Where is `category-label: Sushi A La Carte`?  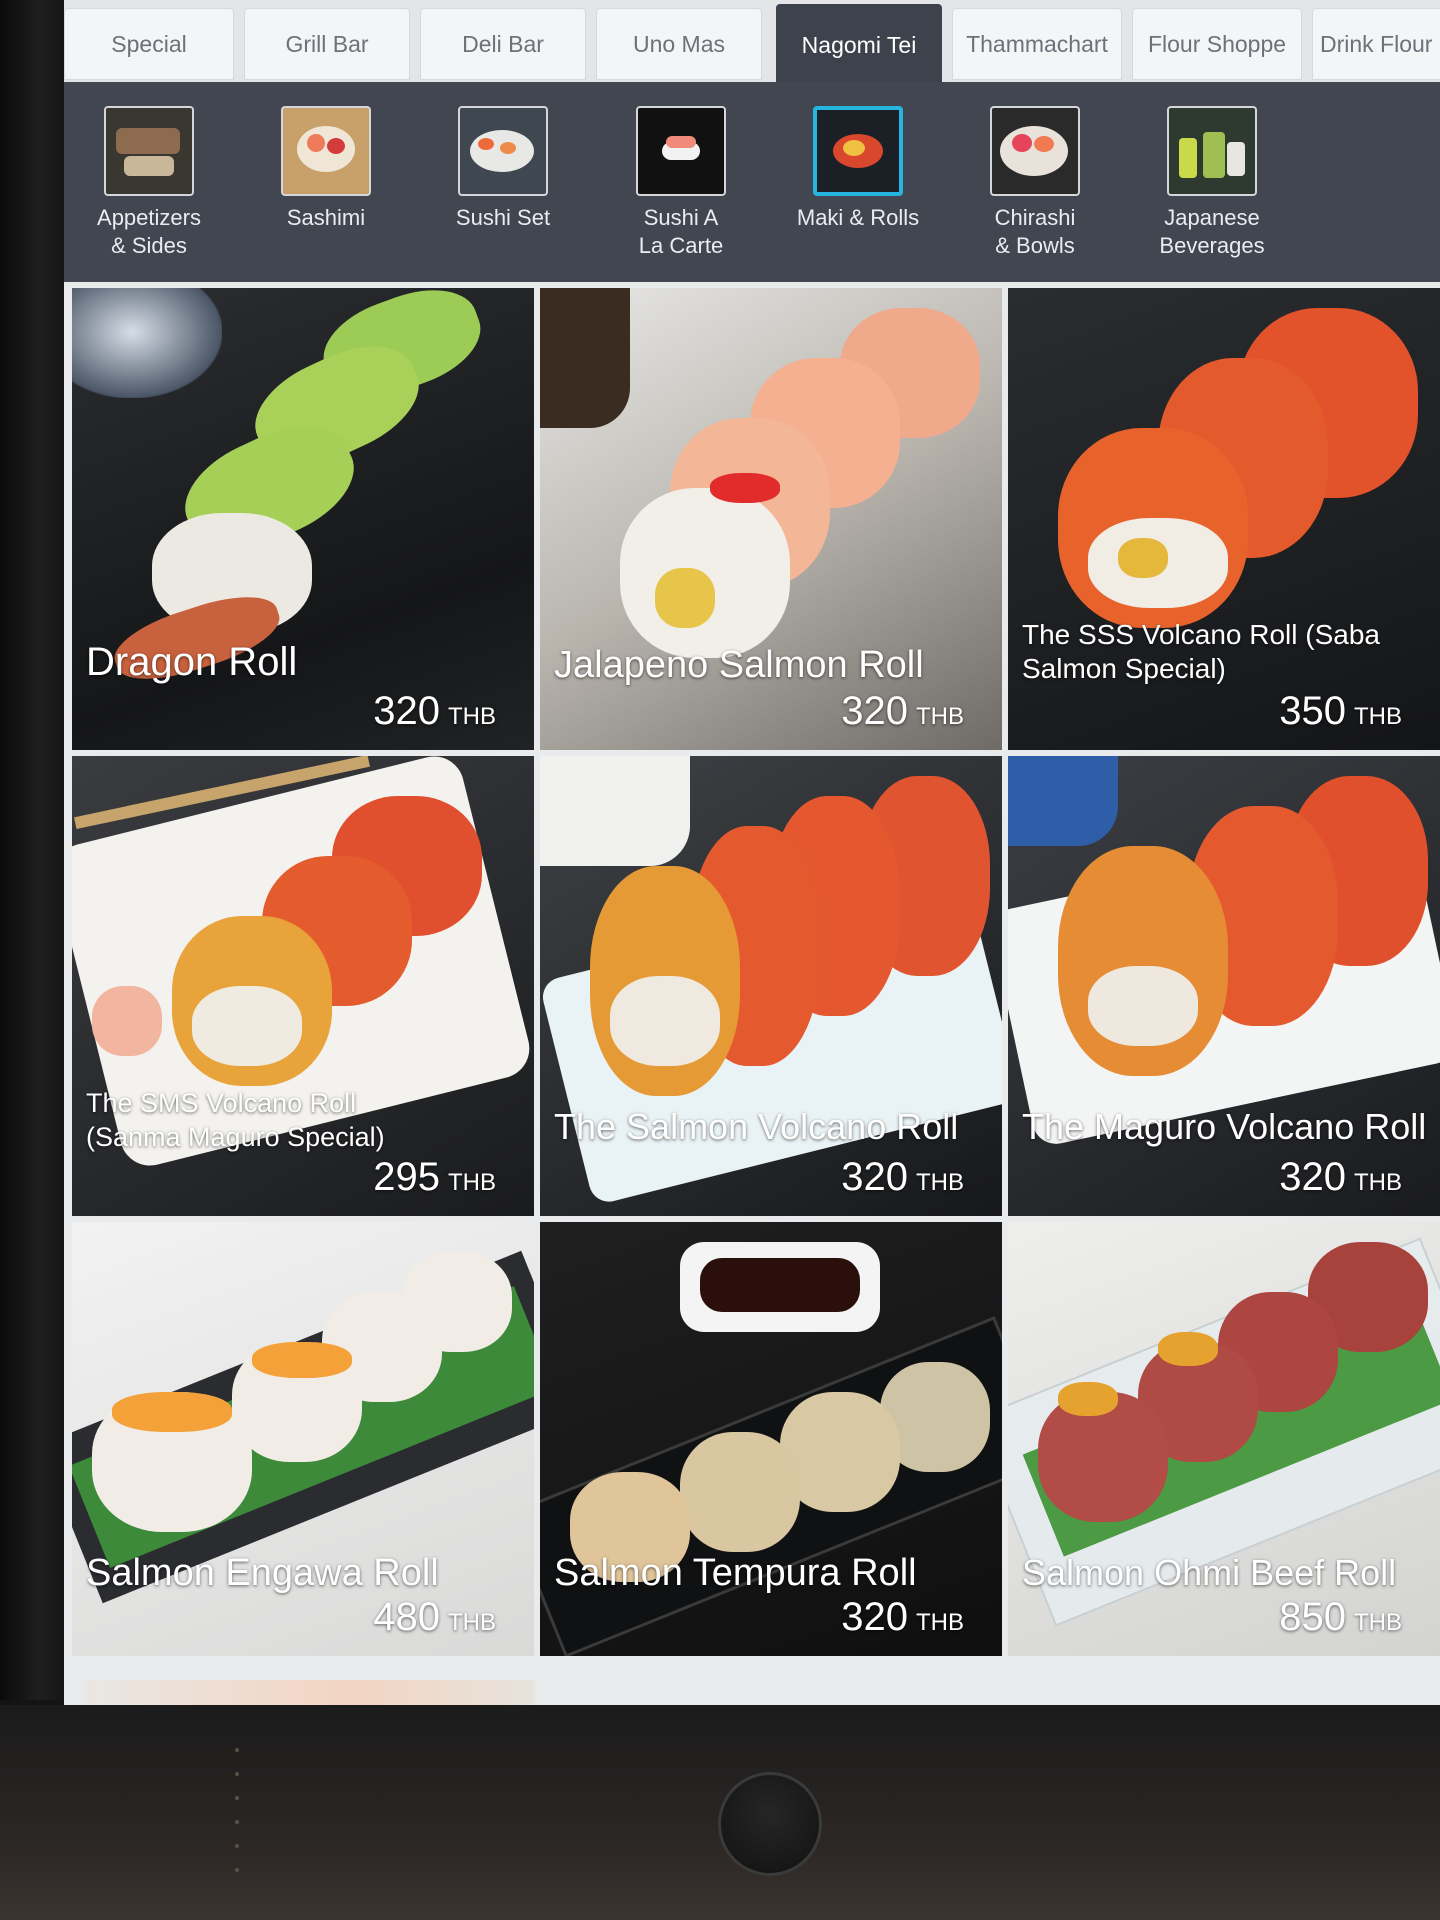 category-label: Sushi A La Carte is located at coordinates (681, 231).